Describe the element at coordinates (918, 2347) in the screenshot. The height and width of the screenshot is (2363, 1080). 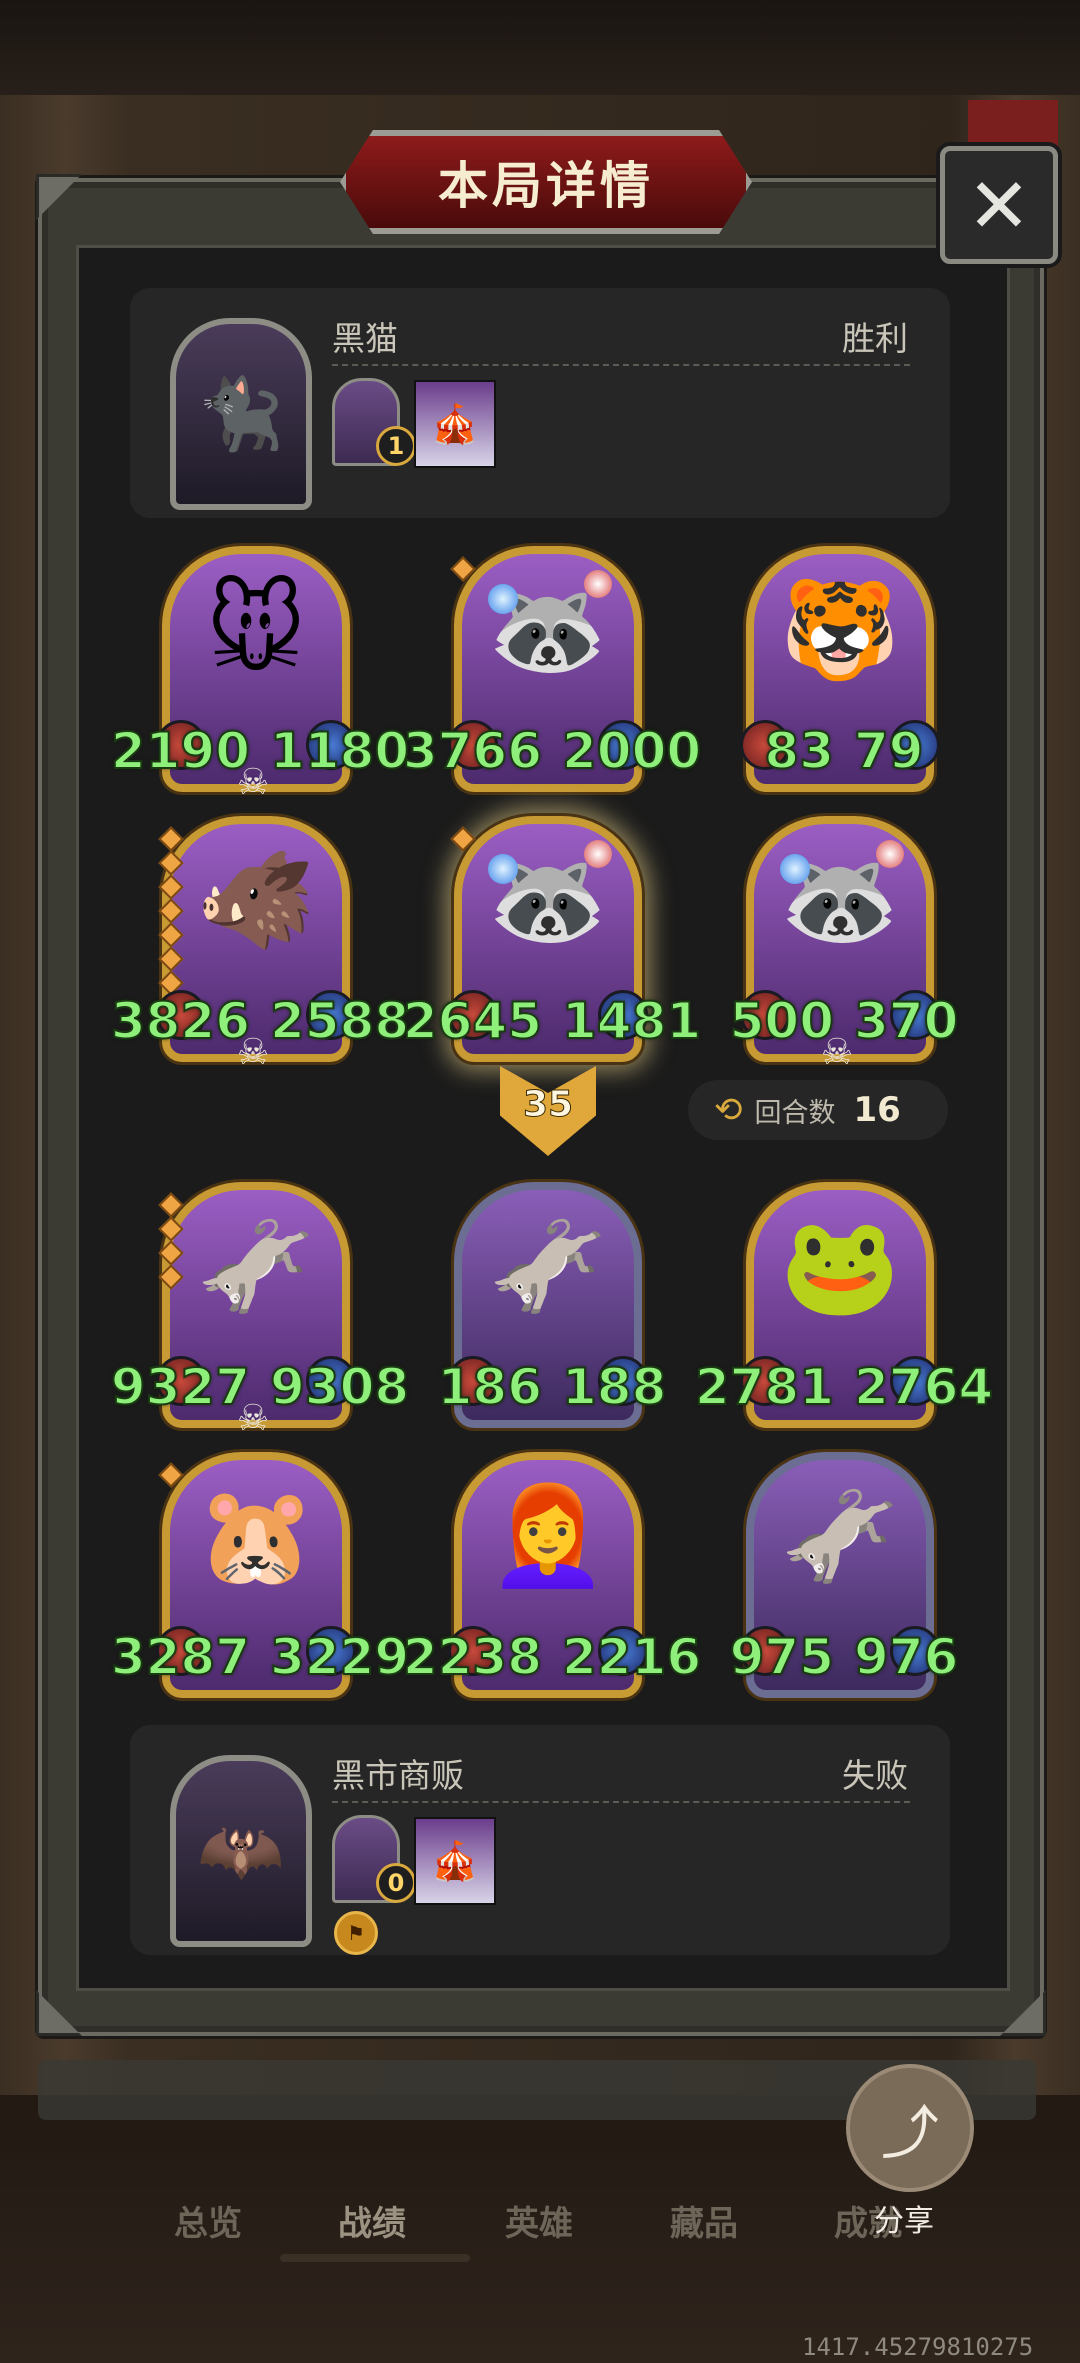
I see `coordinate-readout: 1417.45279810275` at that location.